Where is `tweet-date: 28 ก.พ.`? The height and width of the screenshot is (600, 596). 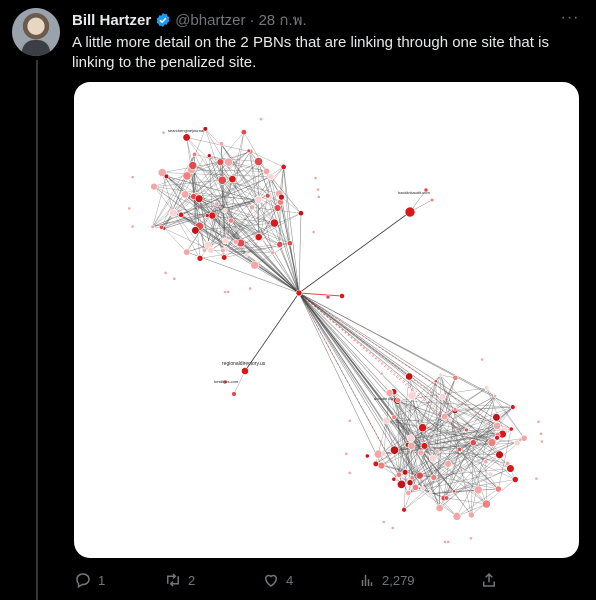 tweet-date: 28 ก.พ. is located at coordinates (282, 20).